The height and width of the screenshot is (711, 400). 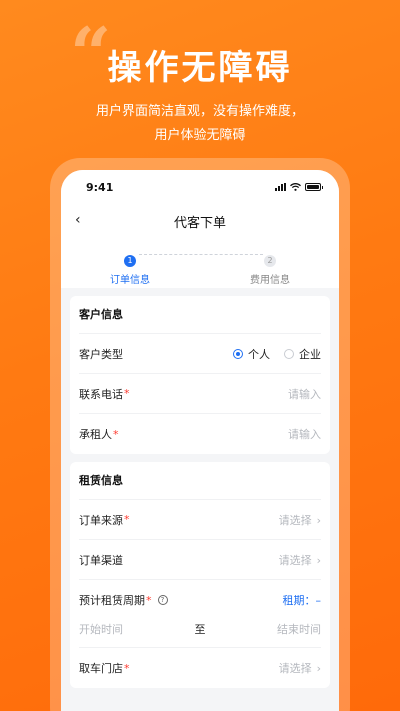 I want to click on radio-label: 个人, so click(x=259, y=354).